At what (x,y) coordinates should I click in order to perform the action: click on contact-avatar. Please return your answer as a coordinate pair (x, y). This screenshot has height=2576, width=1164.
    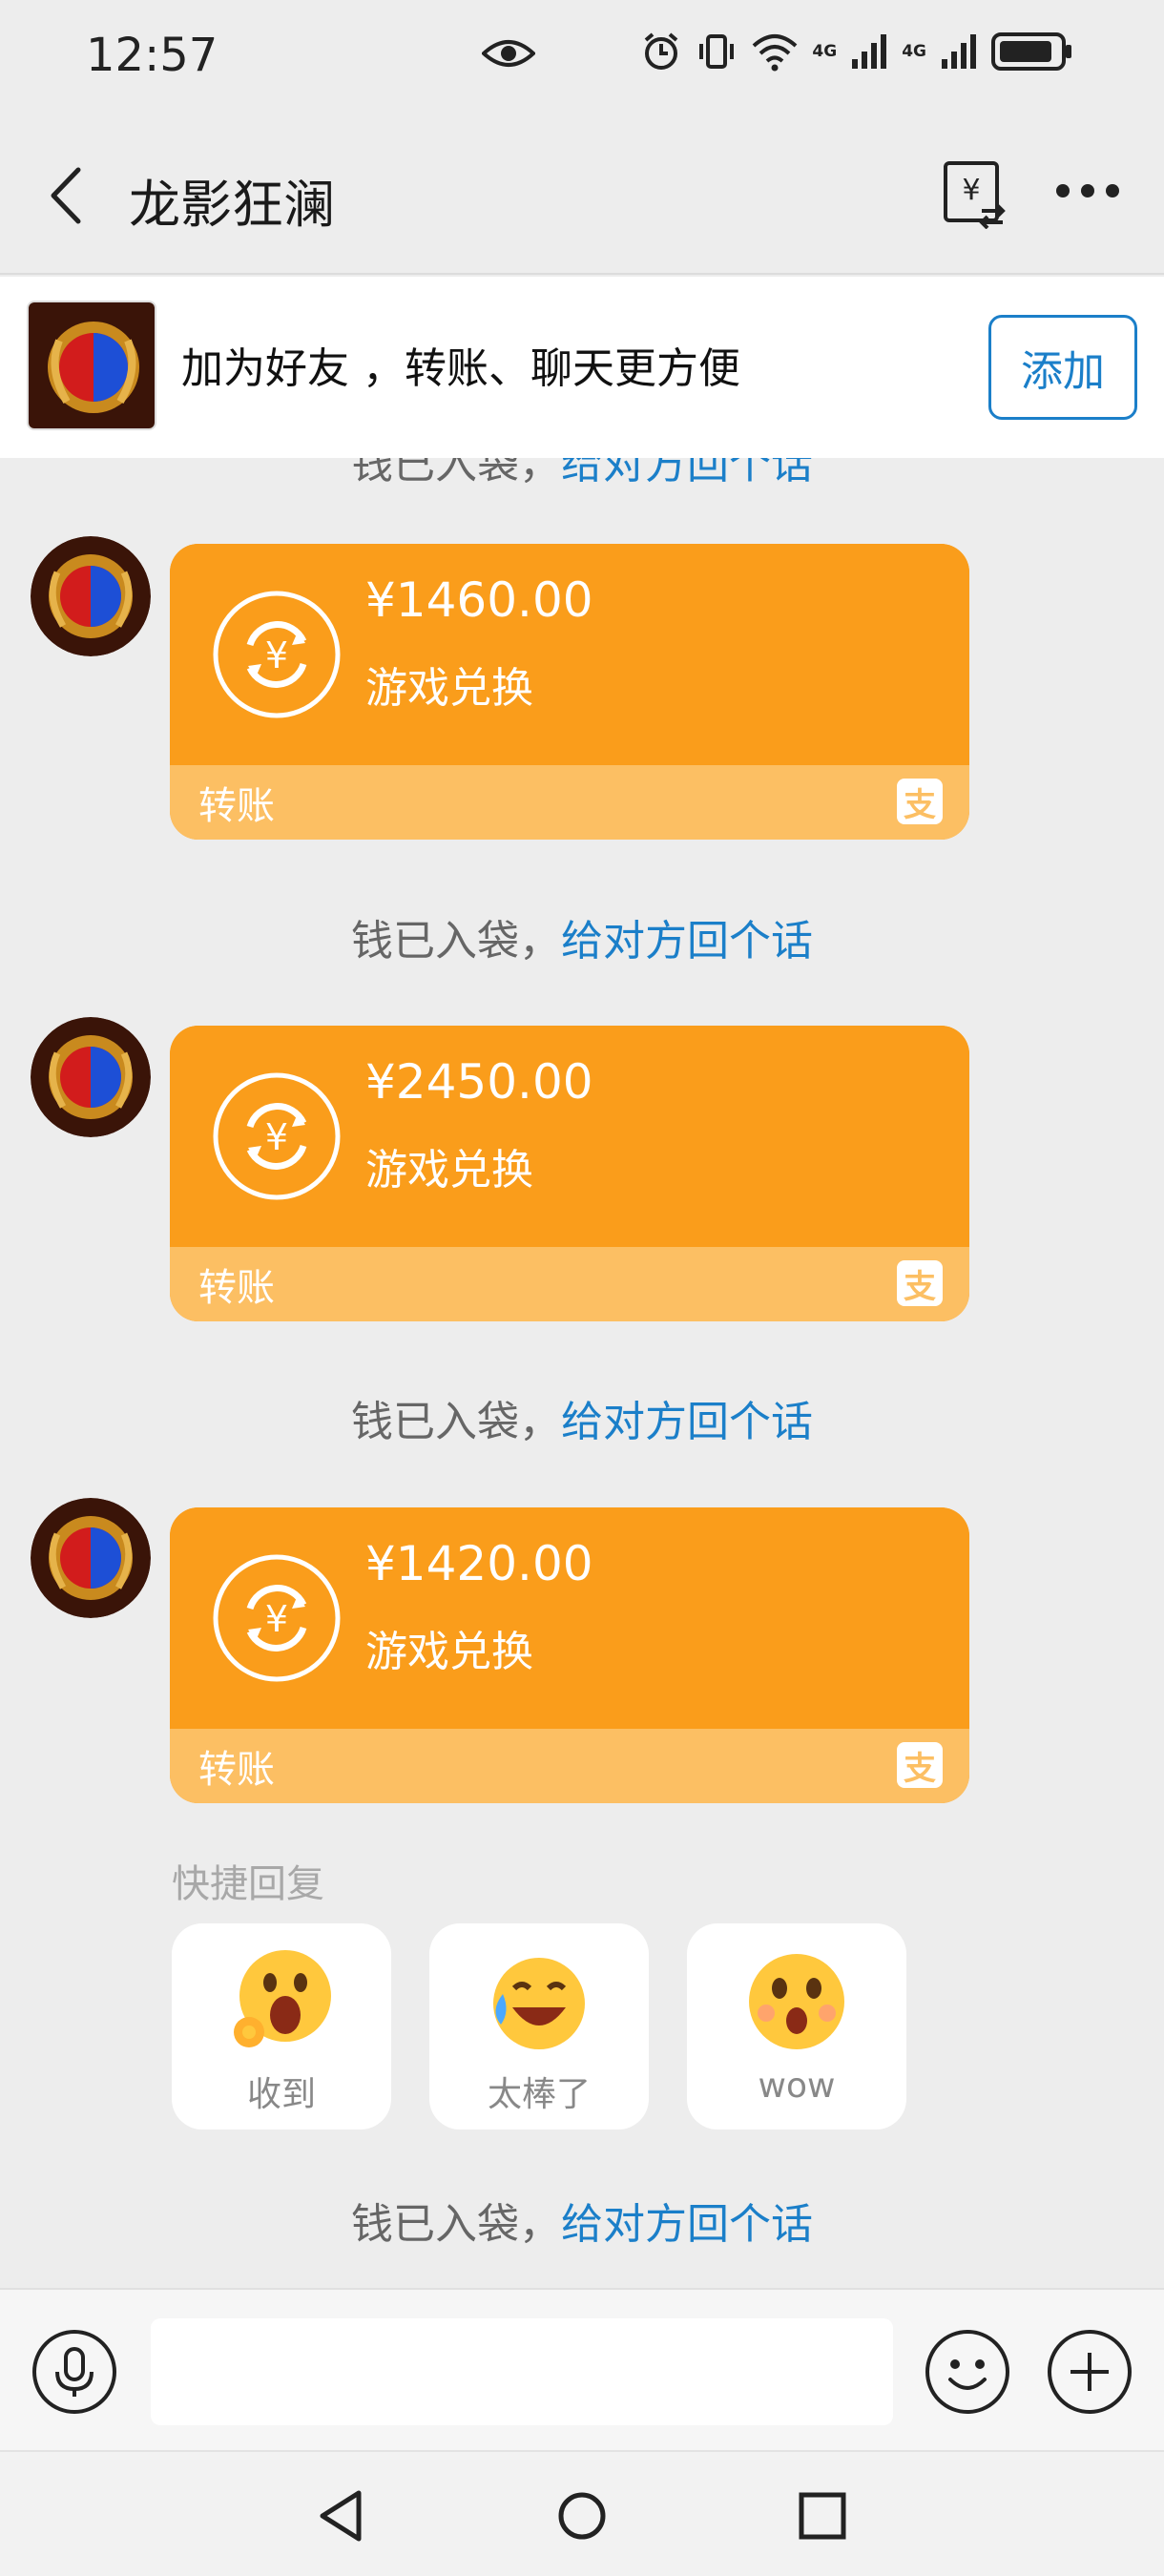
    Looking at the image, I should click on (92, 365).